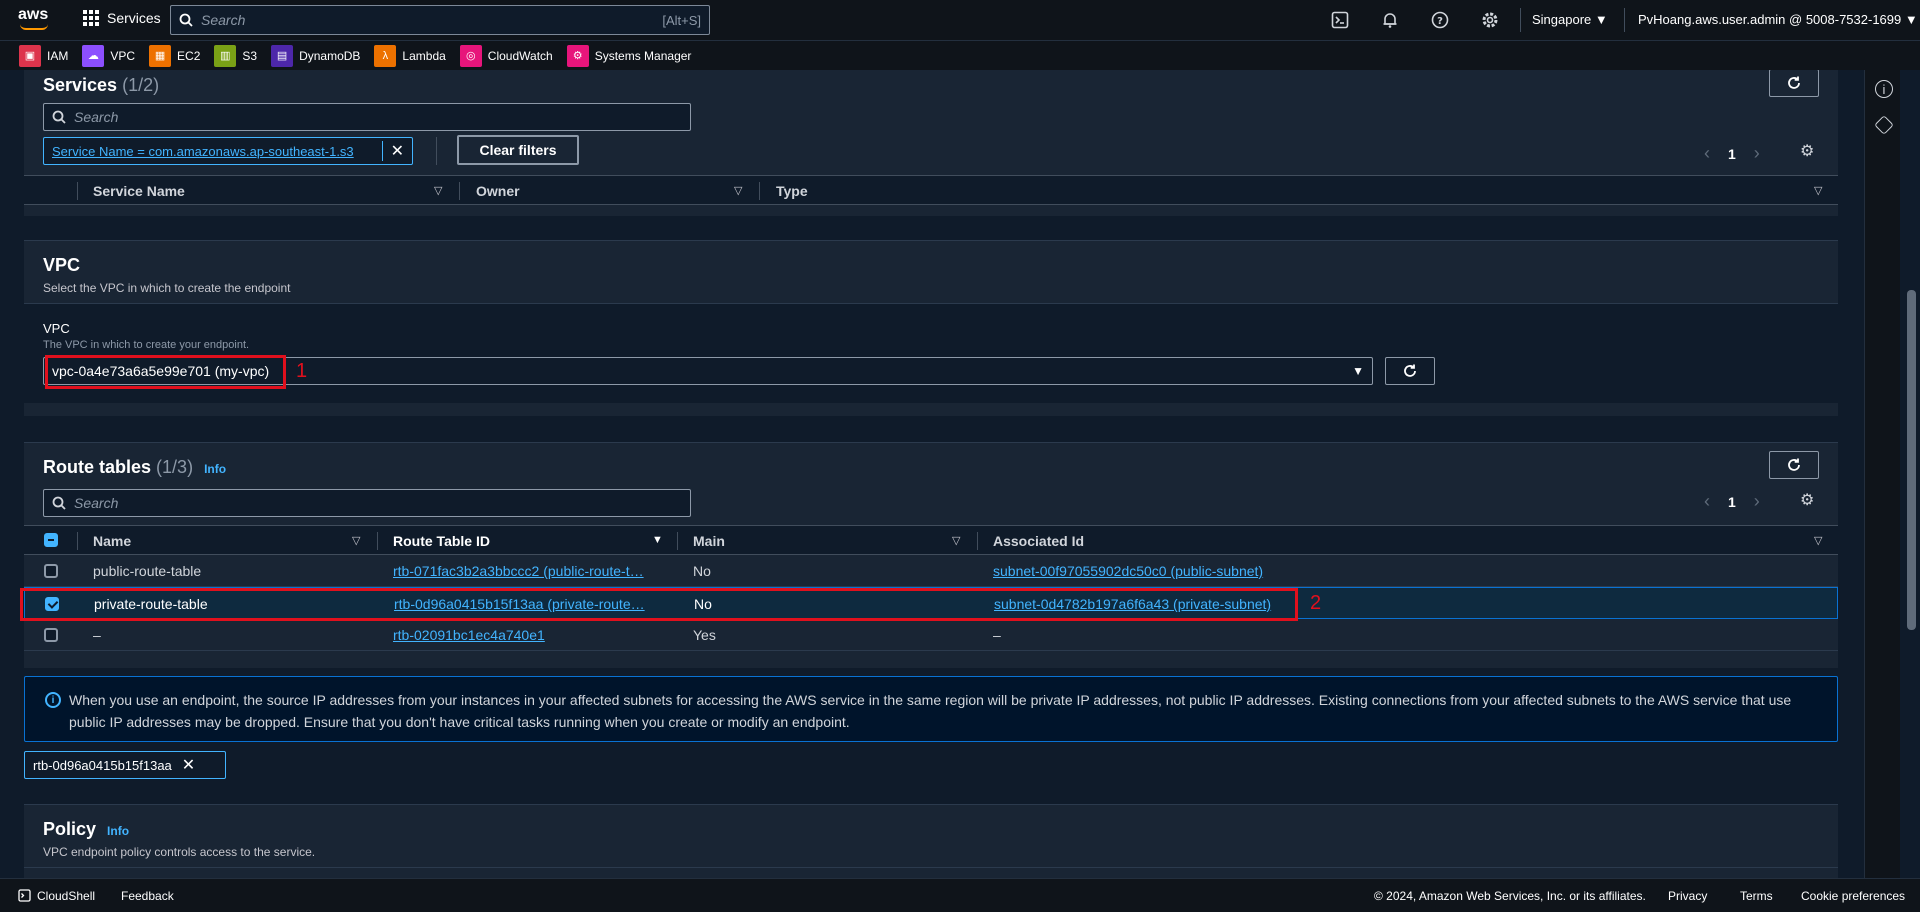 This screenshot has width=1920, height=912. Describe the element at coordinates (62, 265) in the screenshot. I see `vpc-title: VPC` at that location.